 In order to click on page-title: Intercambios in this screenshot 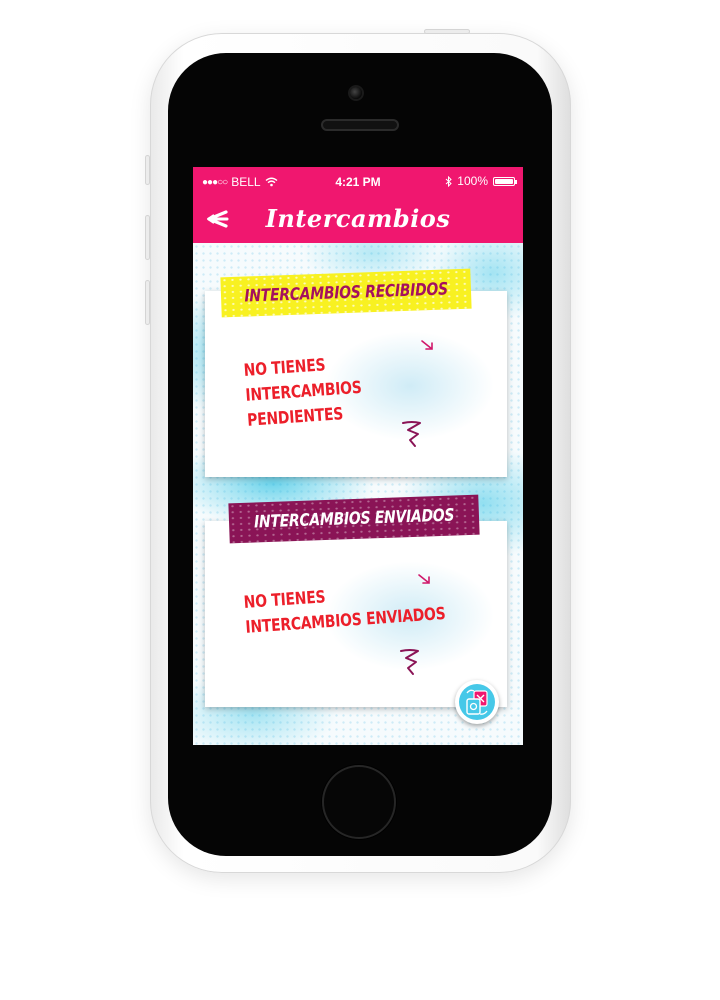, I will do `click(358, 218)`.